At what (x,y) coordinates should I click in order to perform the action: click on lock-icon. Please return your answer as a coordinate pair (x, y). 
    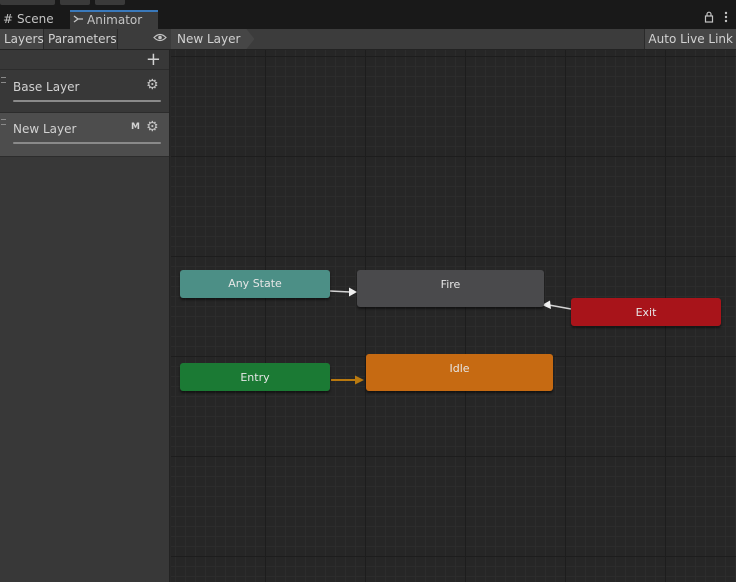
    Looking at the image, I should click on (709, 19).